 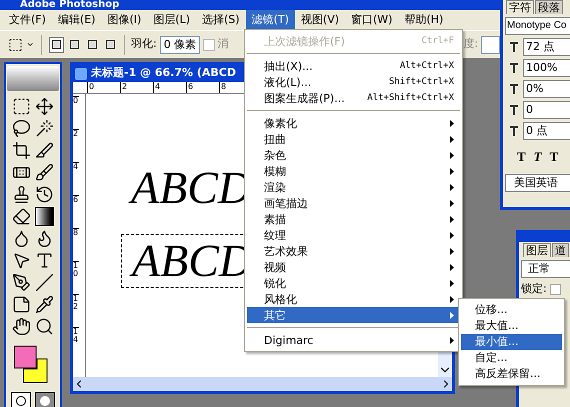 I want to click on tracking-icon, so click(x=514, y=89).